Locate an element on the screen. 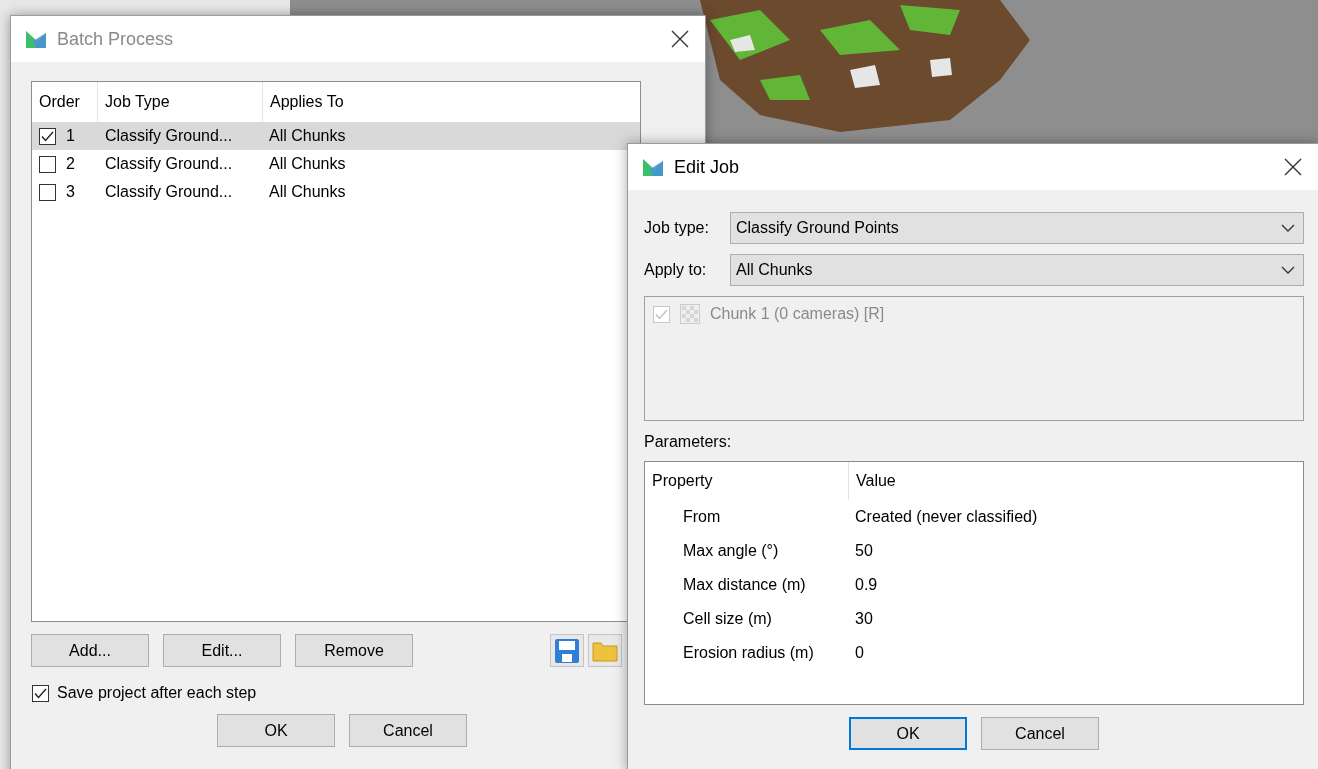 Image resolution: width=1318 pixels, height=769 pixels. table-row: 1 Classify Ground... All Chunks is located at coordinates (336, 136).